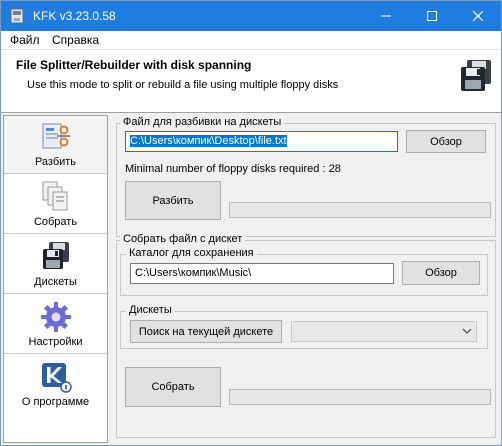  I want to click on nav-item-settings: Настройки, so click(55, 325).